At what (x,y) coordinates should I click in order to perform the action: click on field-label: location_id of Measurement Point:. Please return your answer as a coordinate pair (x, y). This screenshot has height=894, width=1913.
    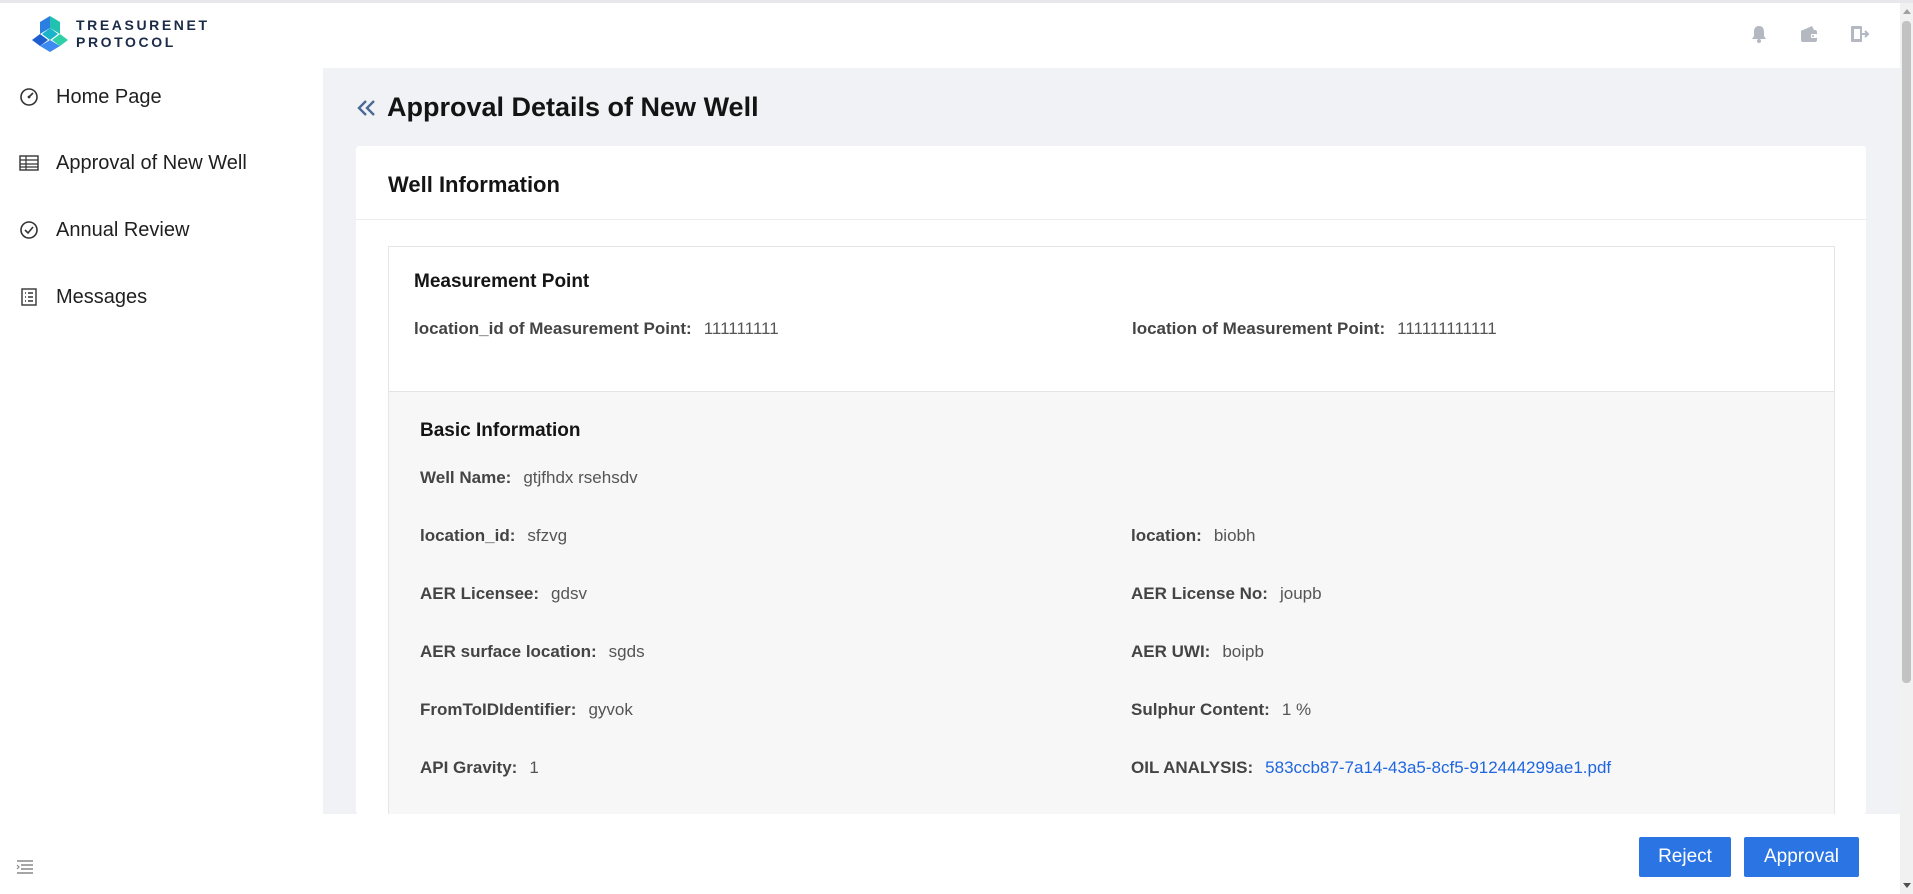
    Looking at the image, I should click on (553, 328).